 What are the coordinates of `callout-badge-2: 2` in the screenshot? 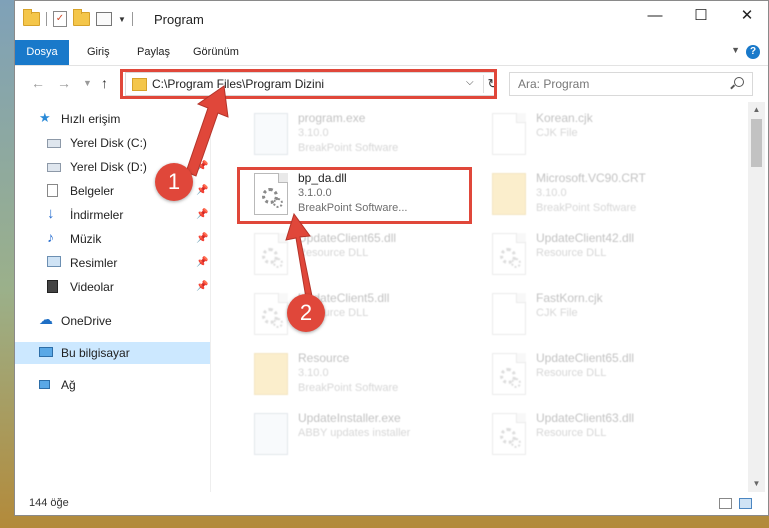 It's located at (306, 313).